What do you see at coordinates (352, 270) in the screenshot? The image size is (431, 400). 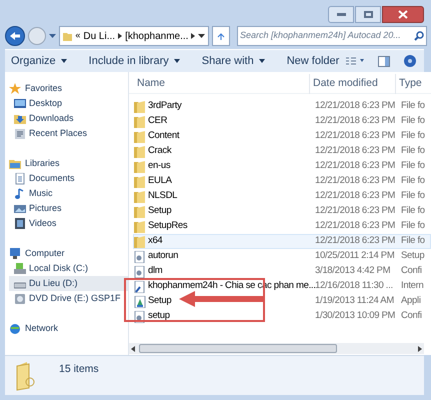 I see `table-cell: 3/18/2013 4:42 PM` at bounding box center [352, 270].